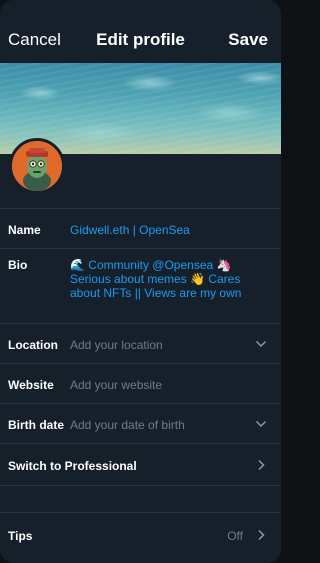 This screenshot has width=320, height=563. Describe the element at coordinates (156, 293) in the screenshot. I see `bio-line: about NFTs || Views are my own` at that location.